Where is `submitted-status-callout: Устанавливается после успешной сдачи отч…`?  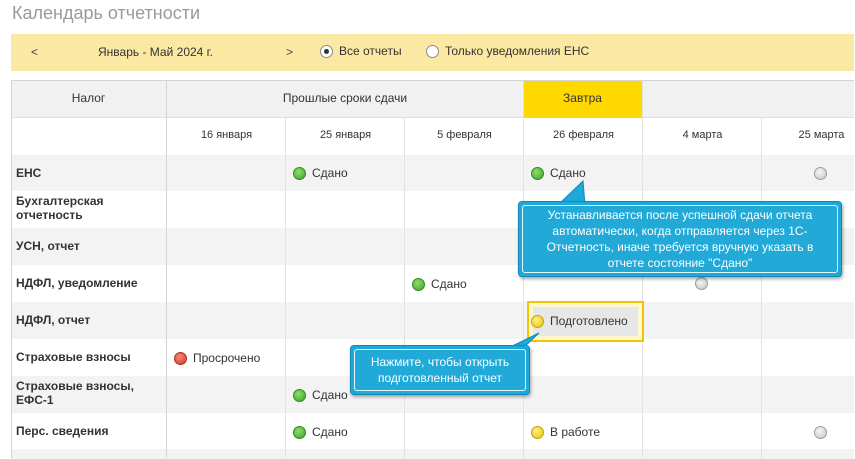
submitted-status-callout: Устанавливается после успешной сдачи отч… is located at coordinates (680, 239).